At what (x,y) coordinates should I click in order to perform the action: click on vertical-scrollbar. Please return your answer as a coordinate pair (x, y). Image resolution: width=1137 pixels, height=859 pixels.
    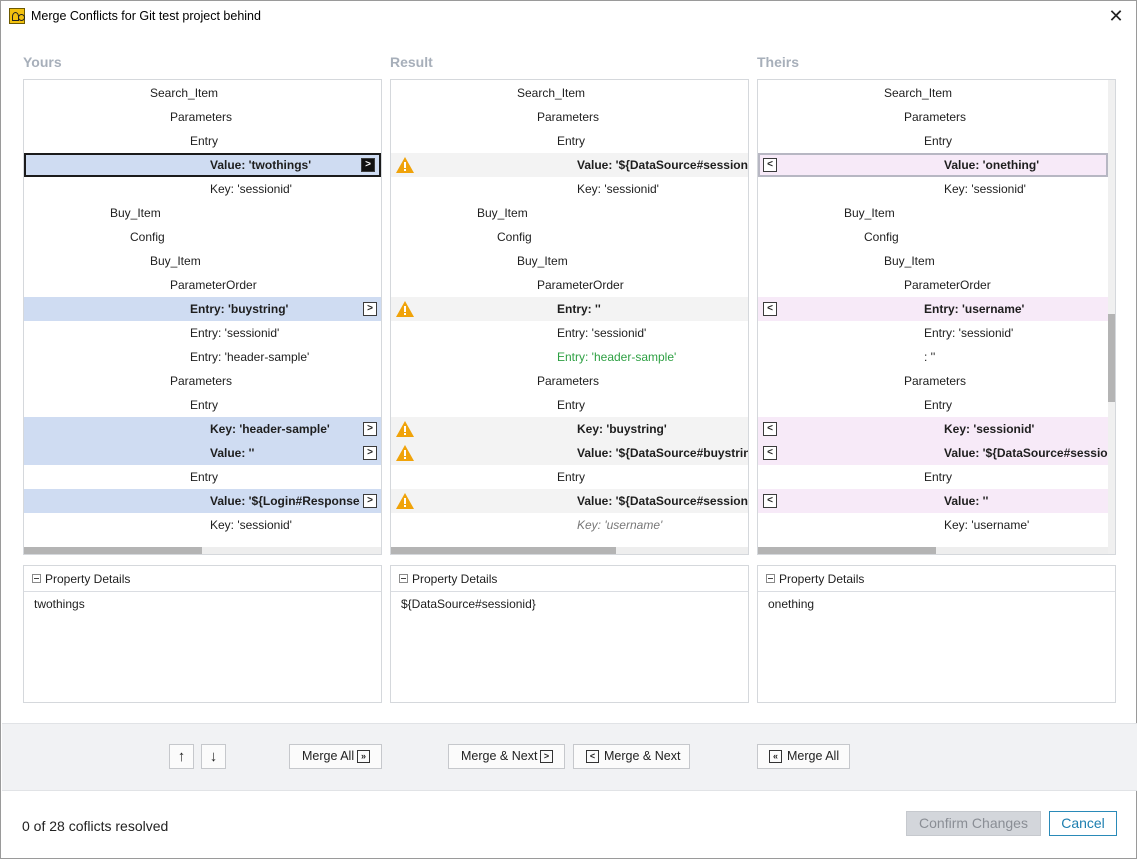
    Looking at the image, I should click on (1111, 317).